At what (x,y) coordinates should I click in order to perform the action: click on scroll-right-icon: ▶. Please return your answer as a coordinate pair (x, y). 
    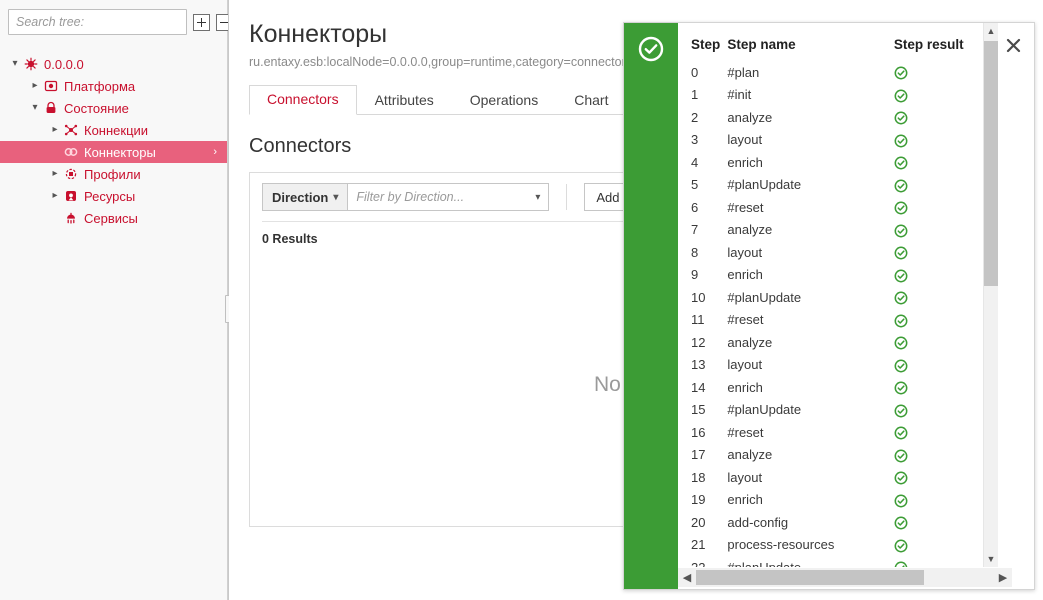
    Looking at the image, I should click on (1003, 577).